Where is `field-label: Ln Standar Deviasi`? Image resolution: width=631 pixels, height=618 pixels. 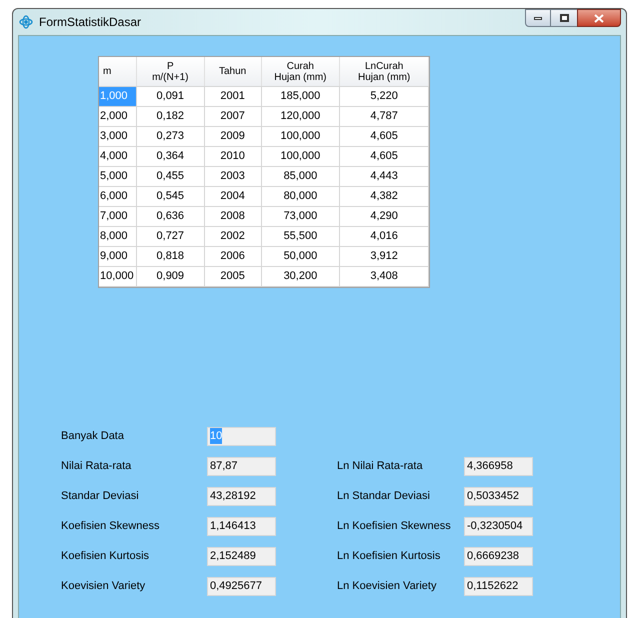
field-label: Ln Standar Deviasi is located at coordinates (384, 496).